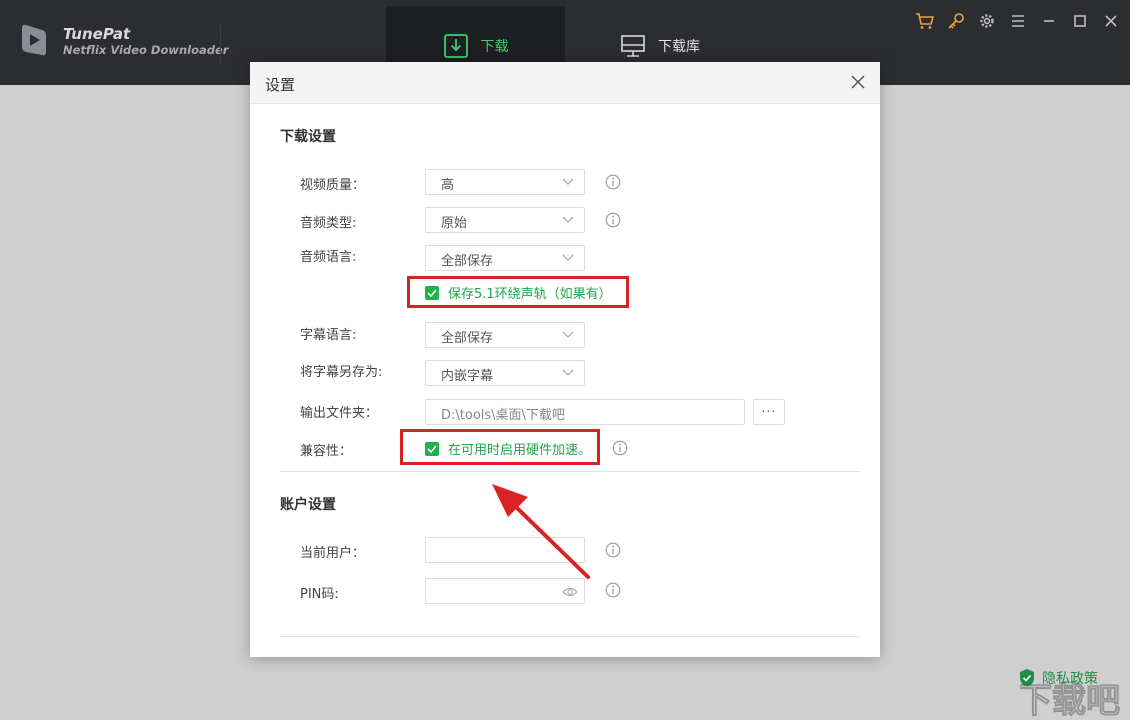  Describe the element at coordinates (987, 21) in the screenshot. I see `gear-icon` at that location.